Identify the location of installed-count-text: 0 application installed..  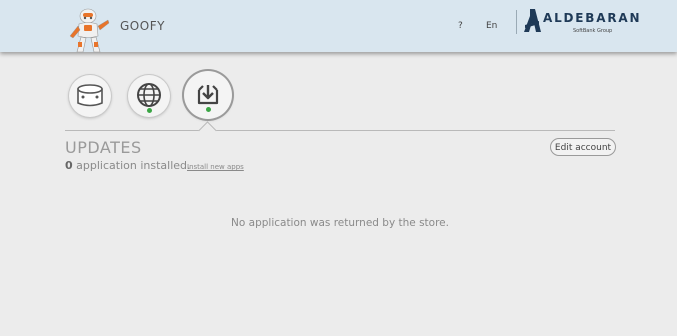
(128, 165).